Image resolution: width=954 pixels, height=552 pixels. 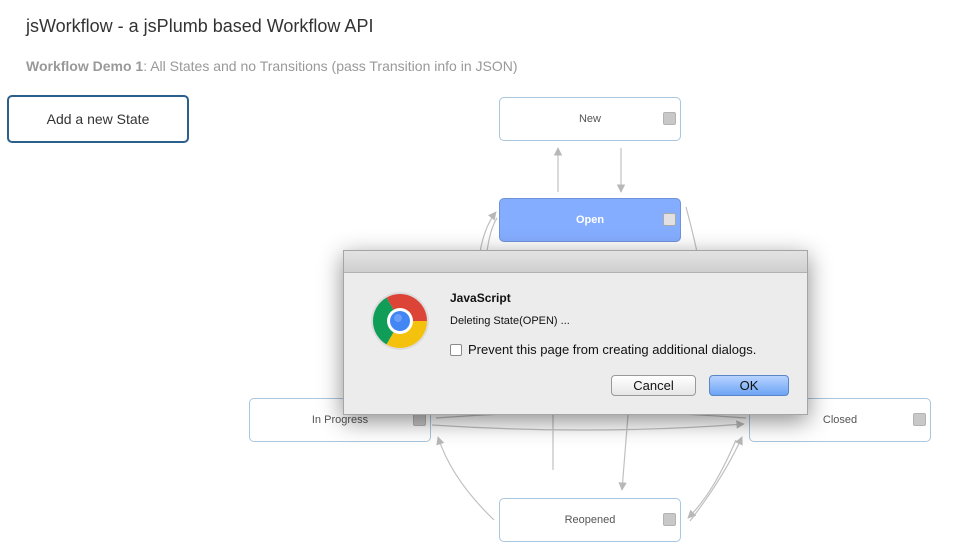 I want to click on state-new-connector-handle, so click(x=669, y=118).